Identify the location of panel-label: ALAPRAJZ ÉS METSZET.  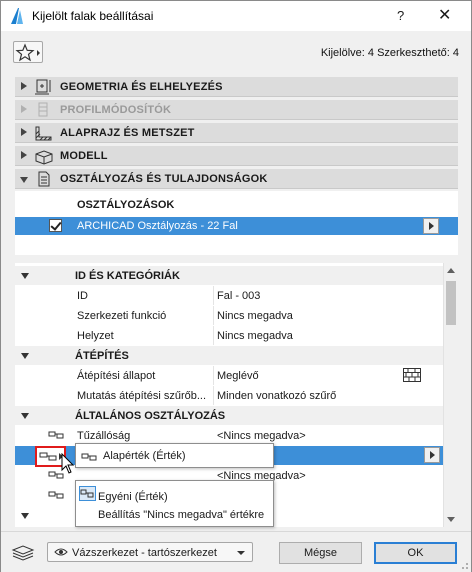
(127, 133).